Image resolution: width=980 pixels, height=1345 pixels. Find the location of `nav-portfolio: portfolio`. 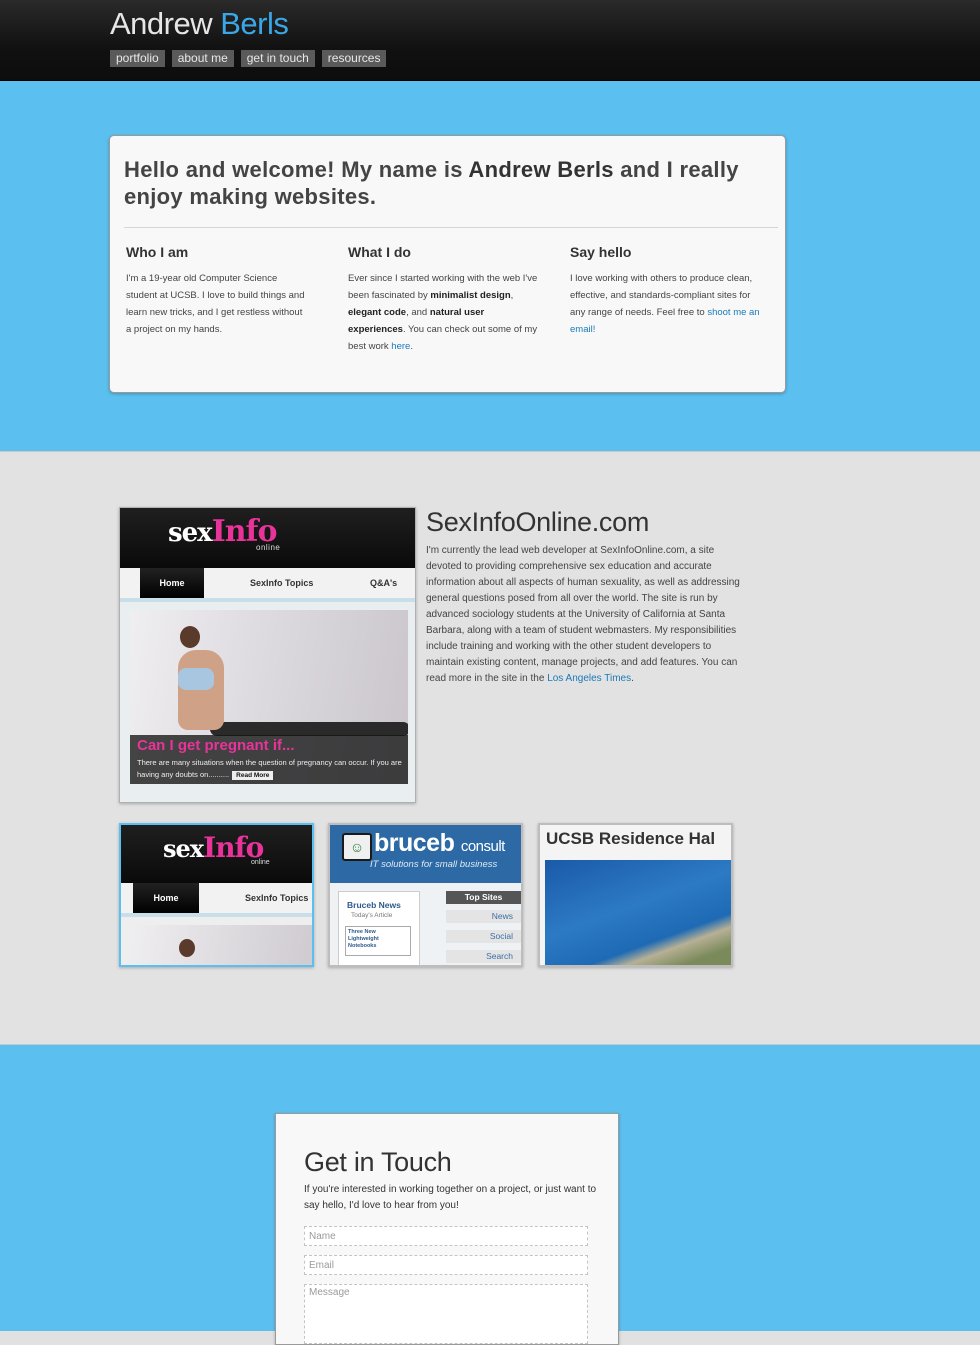

nav-portfolio: portfolio is located at coordinates (137, 58).